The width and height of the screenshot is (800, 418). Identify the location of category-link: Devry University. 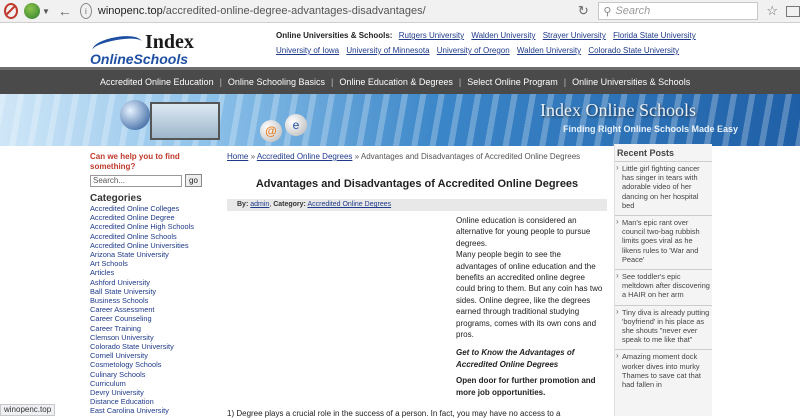
(146, 392).